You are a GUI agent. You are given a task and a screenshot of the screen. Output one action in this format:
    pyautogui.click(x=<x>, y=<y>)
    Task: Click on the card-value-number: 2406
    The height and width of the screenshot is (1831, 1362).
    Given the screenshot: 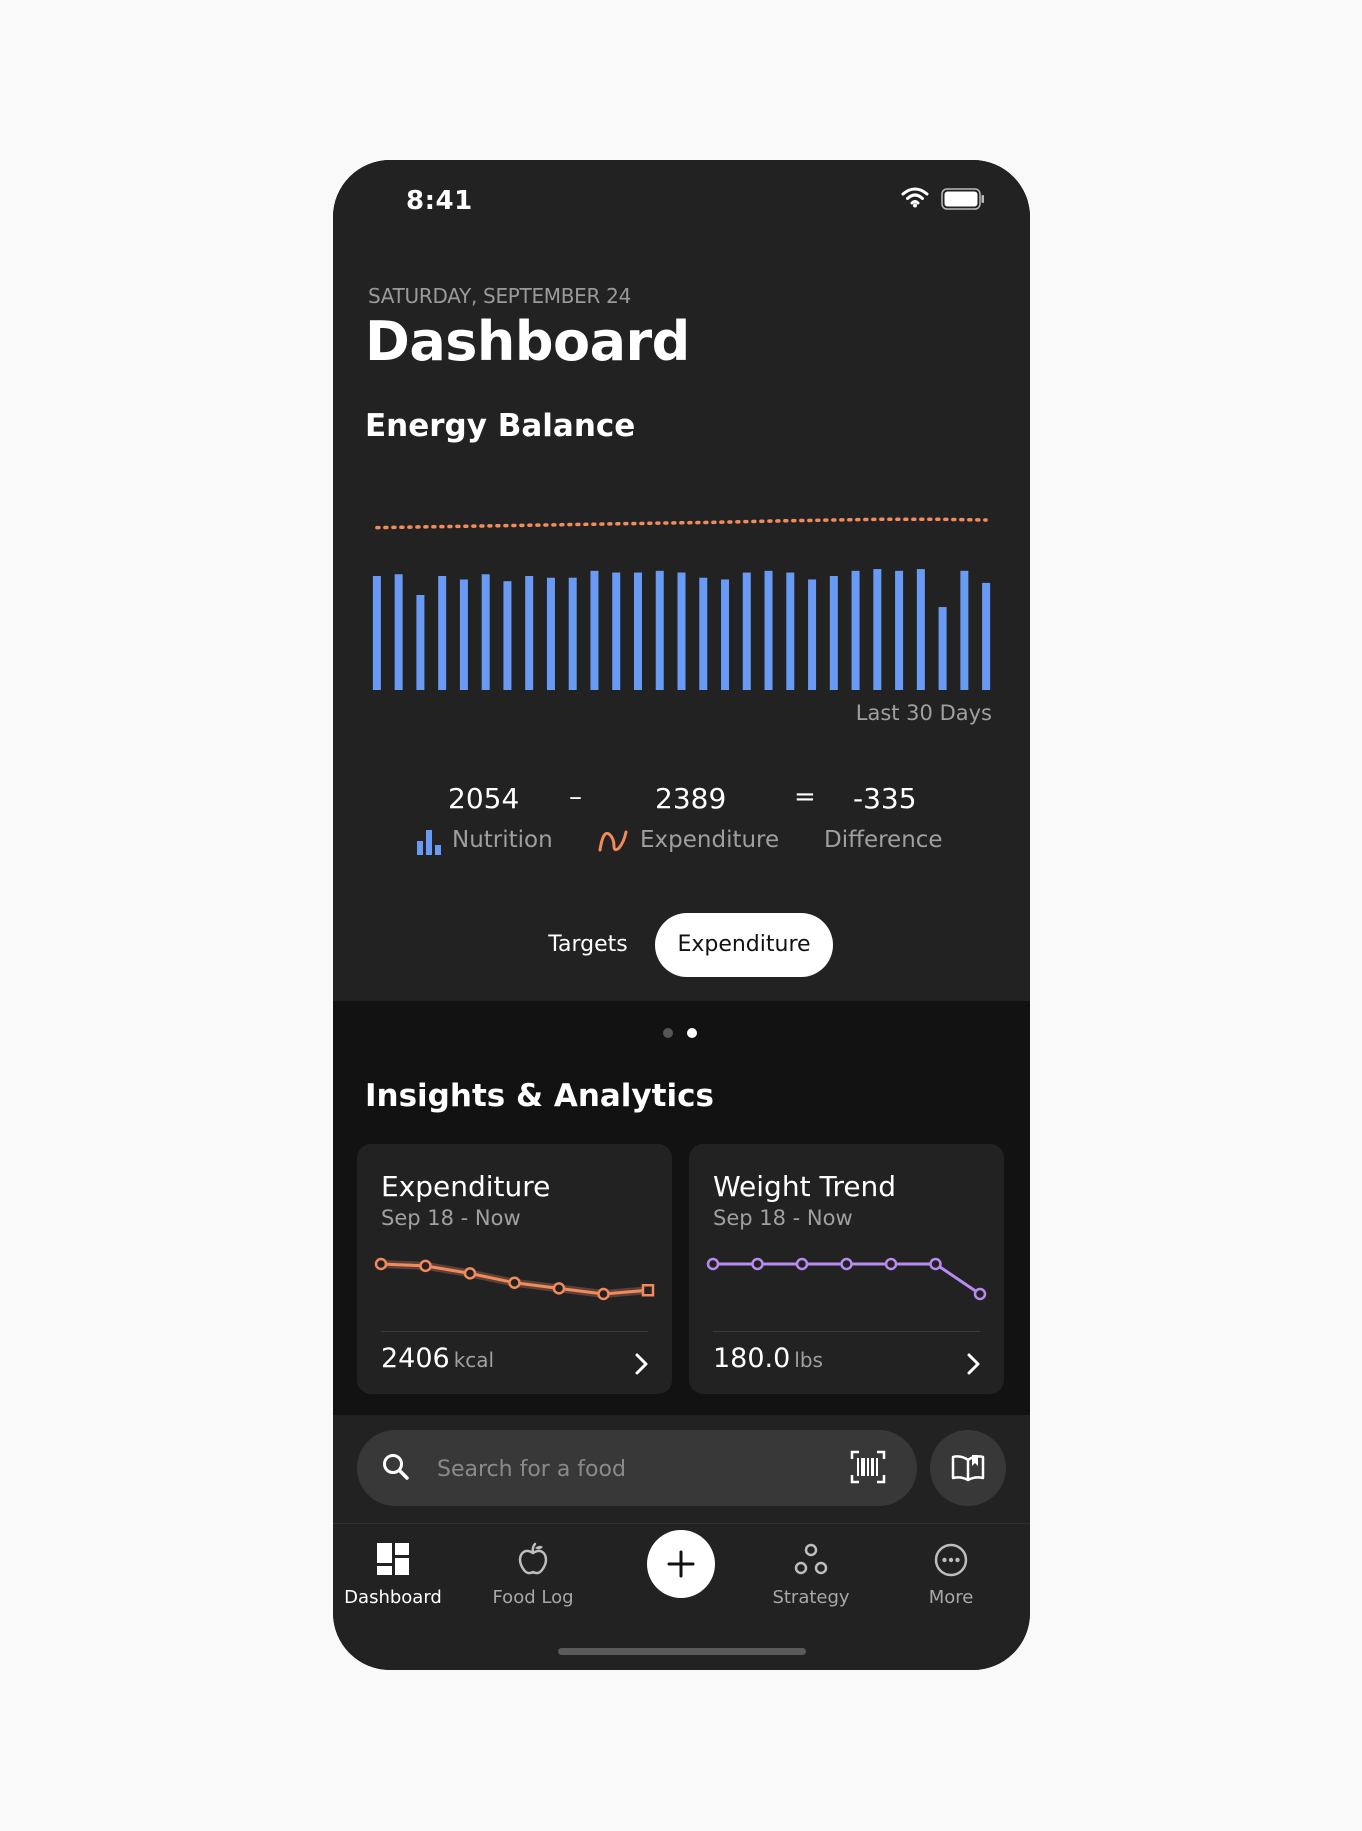 What is the action you would take?
    pyautogui.click(x=415, y=1358)
    